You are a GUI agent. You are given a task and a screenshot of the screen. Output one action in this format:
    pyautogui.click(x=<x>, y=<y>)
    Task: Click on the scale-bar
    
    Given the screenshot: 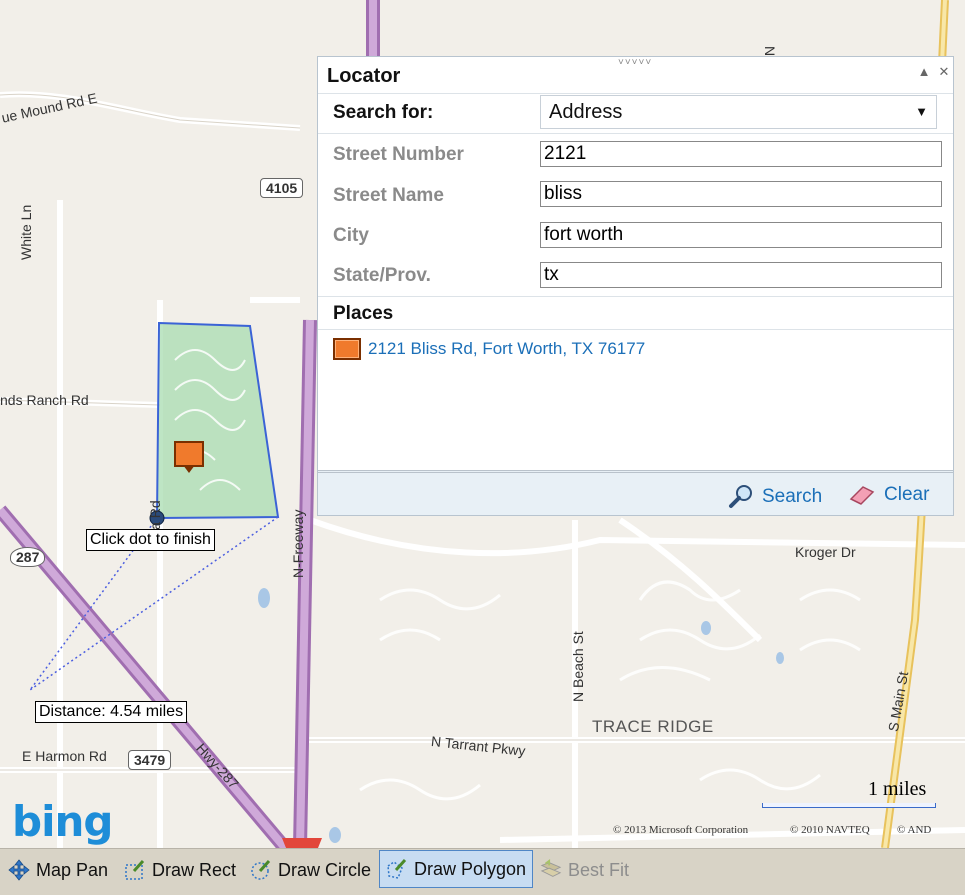 What is the action you would take?
    pyautogui.click(x=849, y=805)
    